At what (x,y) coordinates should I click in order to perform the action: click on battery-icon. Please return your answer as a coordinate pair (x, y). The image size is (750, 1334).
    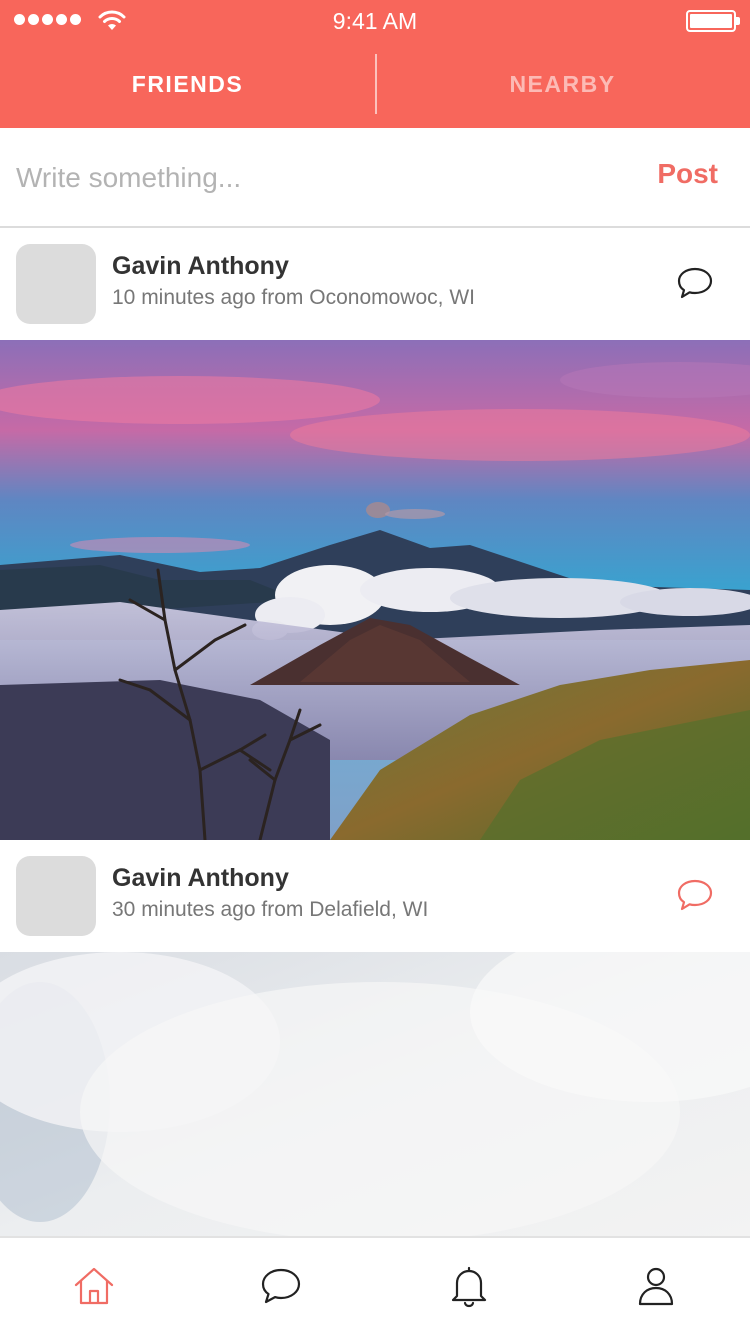
    Looking at the image, I should click on (713, 21).